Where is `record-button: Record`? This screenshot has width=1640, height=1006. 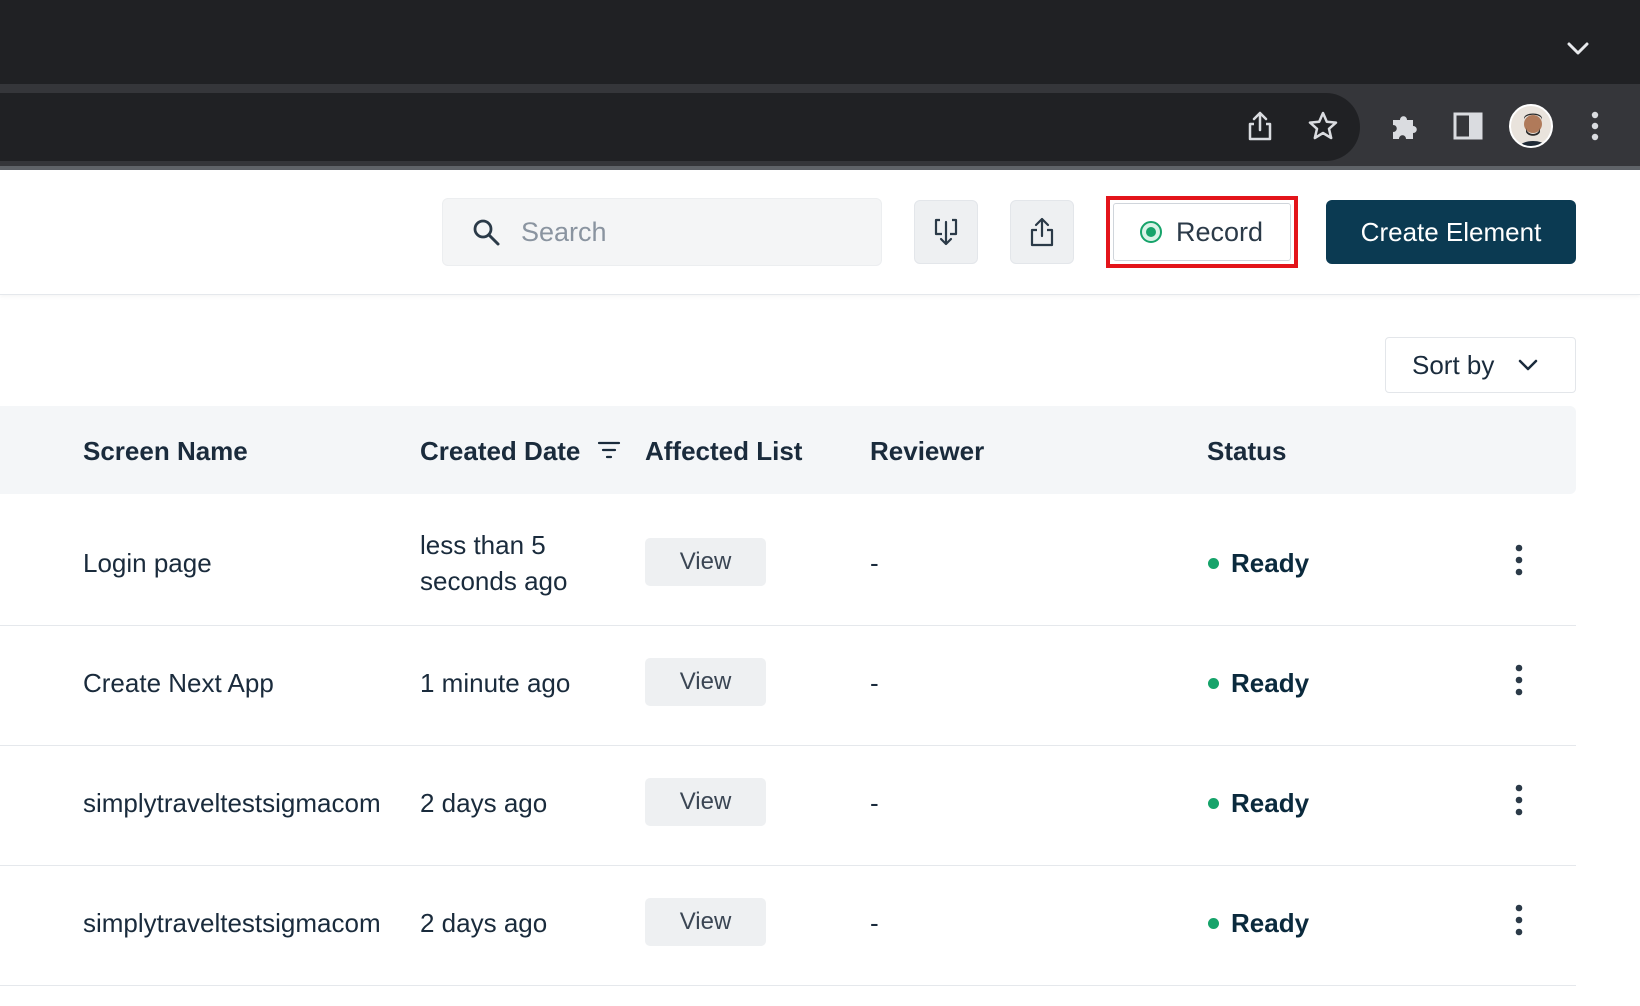
record-button: Record is located at coordinates (1202, 232).